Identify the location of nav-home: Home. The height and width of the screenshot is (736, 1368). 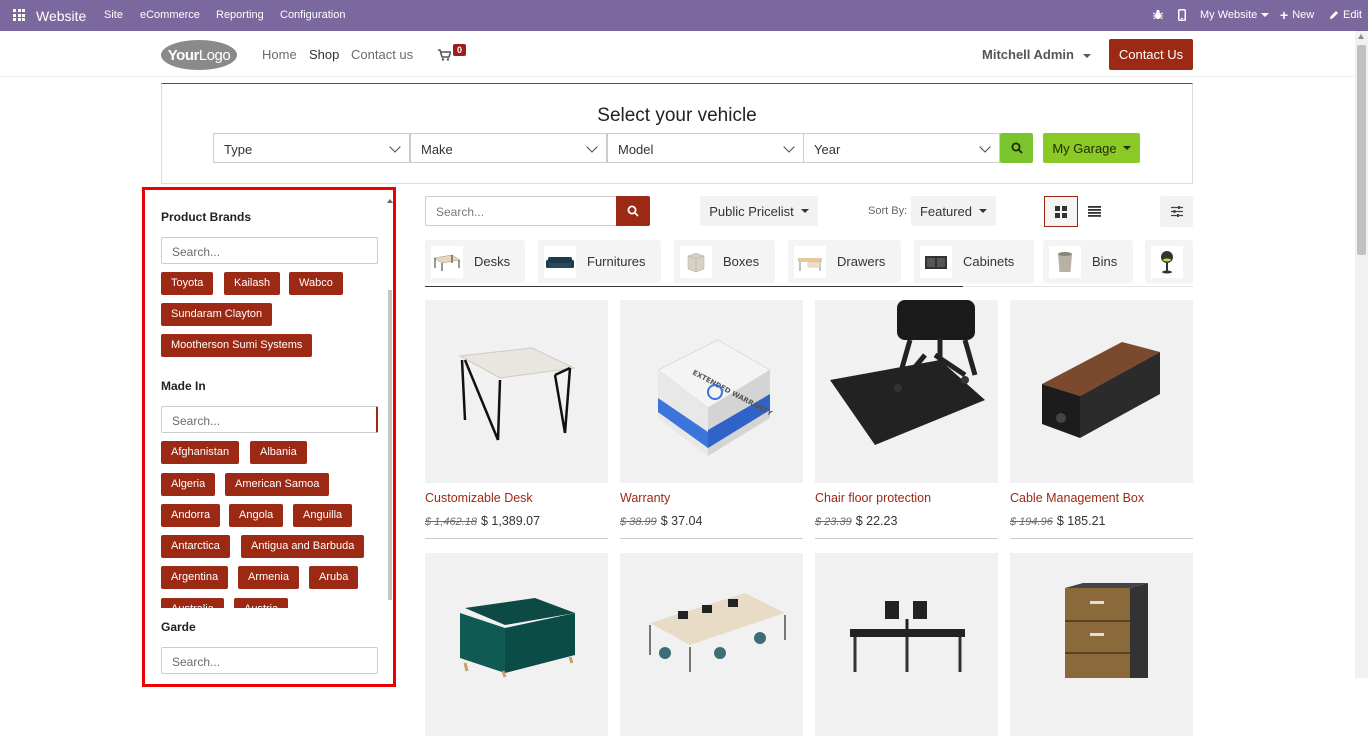
(279, 54).